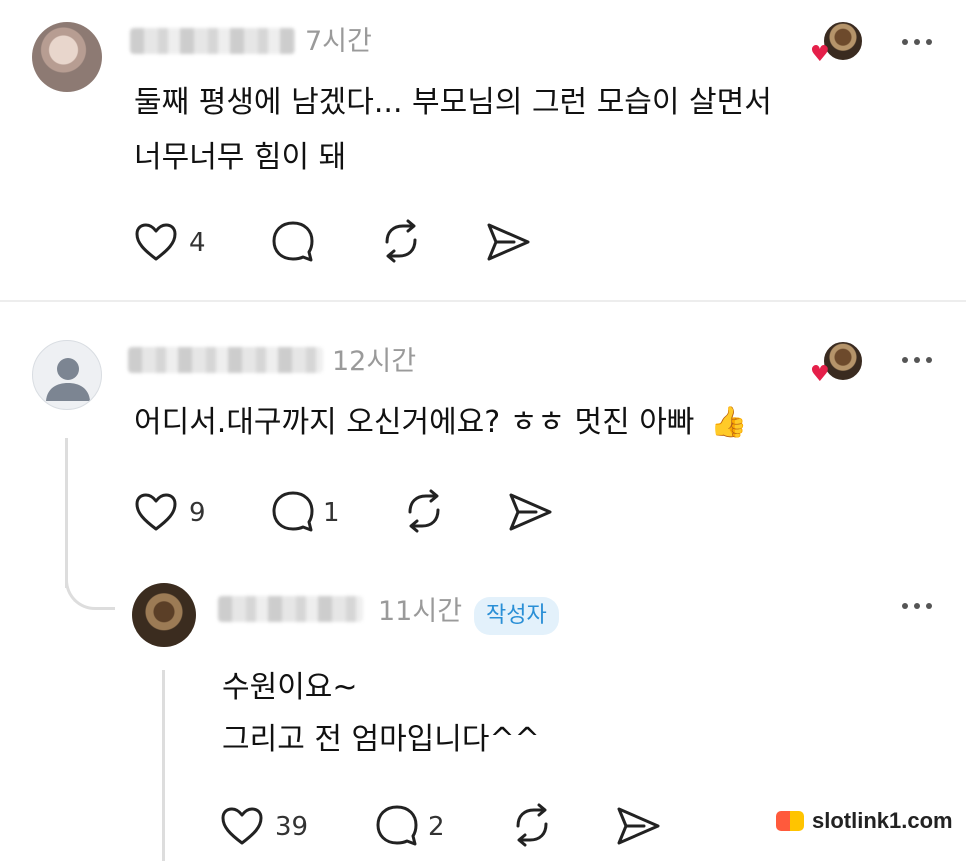  I want to click on person-silhouette-icon, so click(68, 379).